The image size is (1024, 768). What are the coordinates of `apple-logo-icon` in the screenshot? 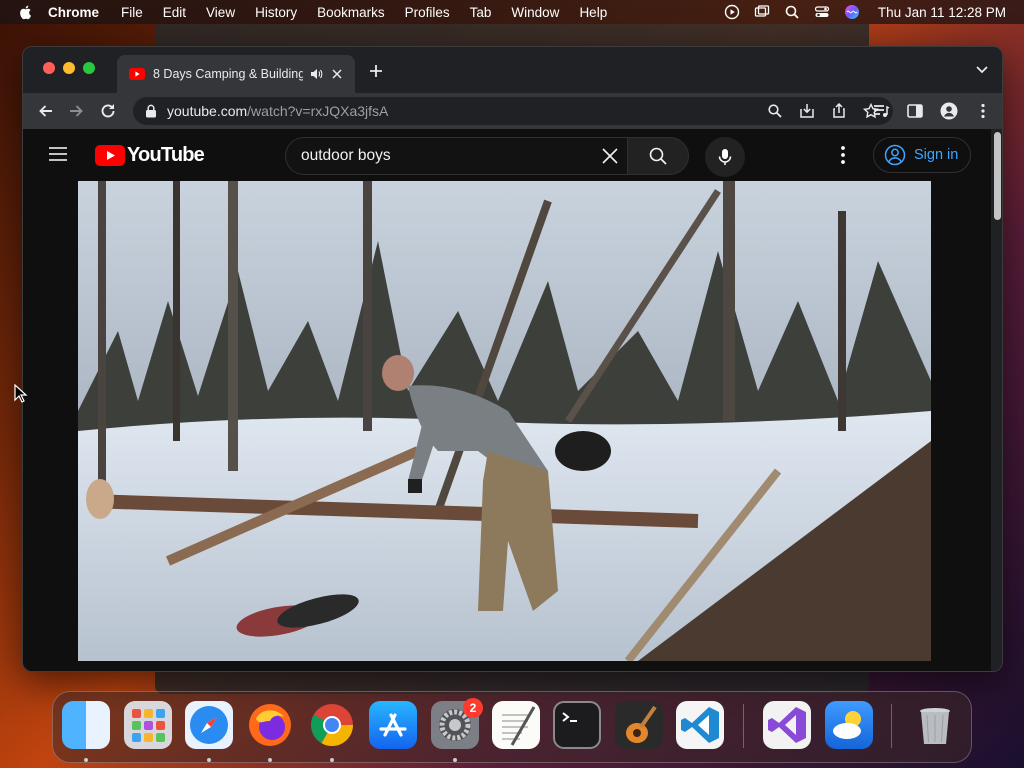 It's located at (26, 12).